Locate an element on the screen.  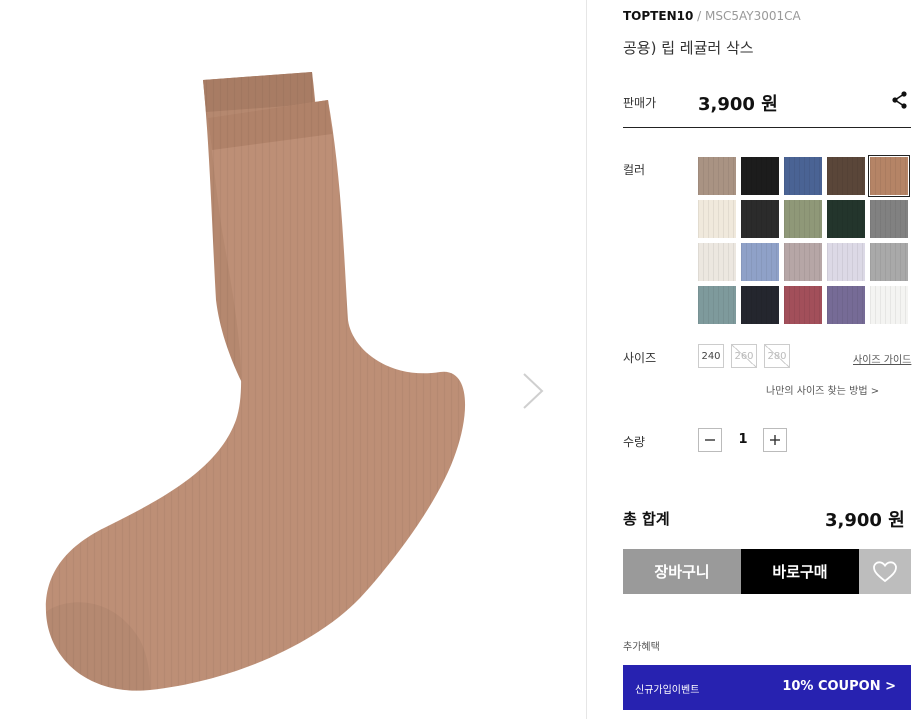
brand-line: TOPTEN10 / MSC5AY3001CA is located at coordinates (712, 16).